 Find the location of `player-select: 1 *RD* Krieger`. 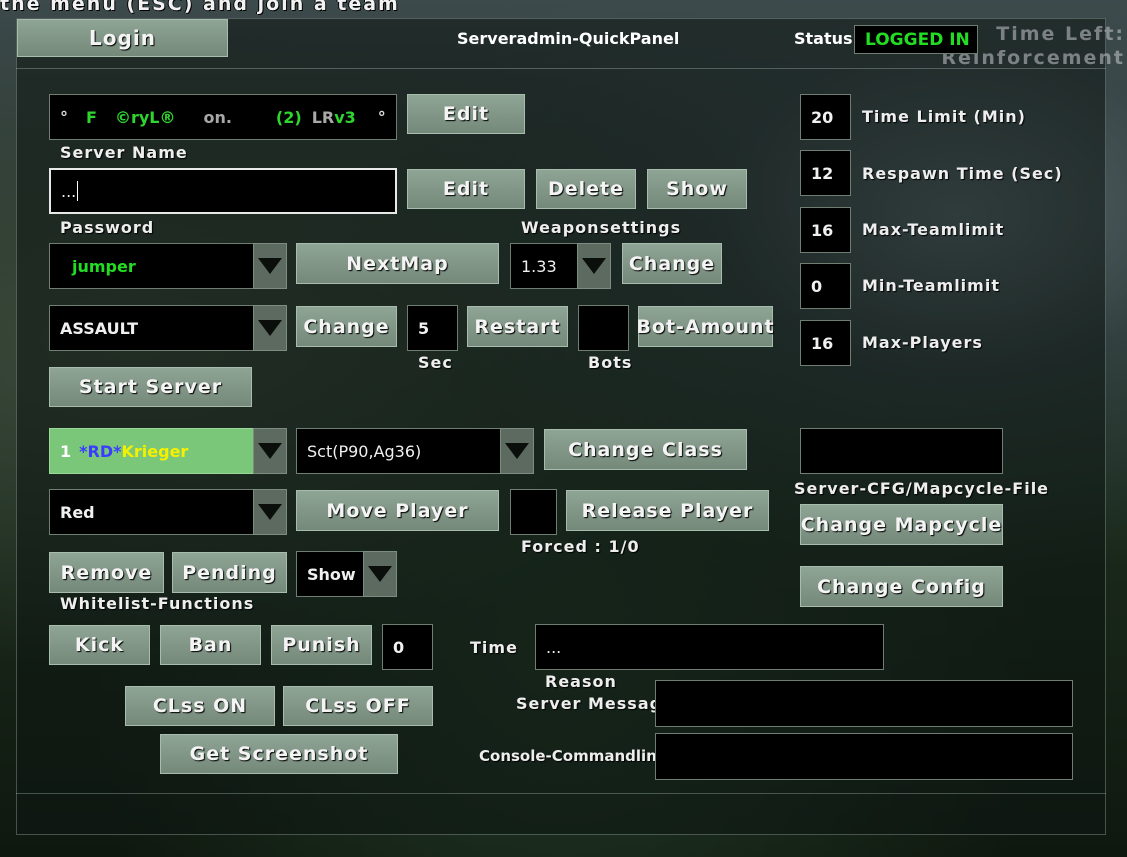

player-select: 1 *RD* Krieger is located at coordinates (151, 451).